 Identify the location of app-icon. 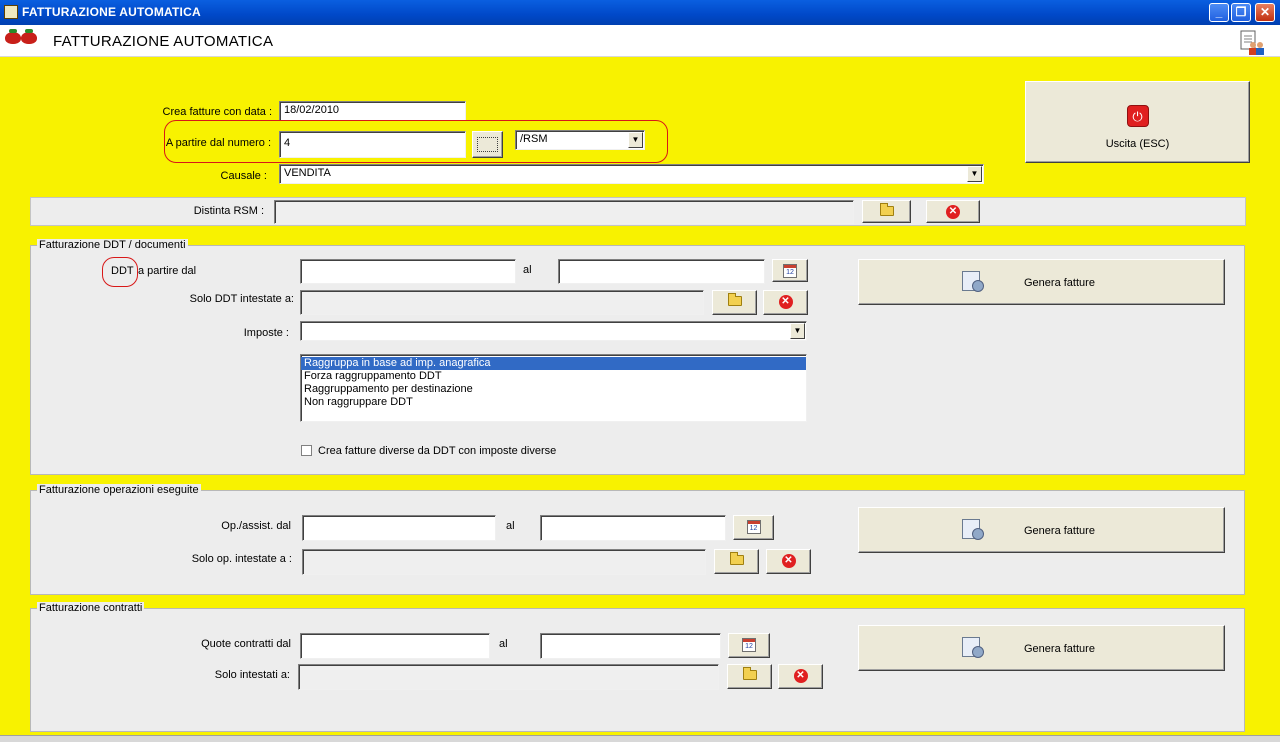
(11, 12).